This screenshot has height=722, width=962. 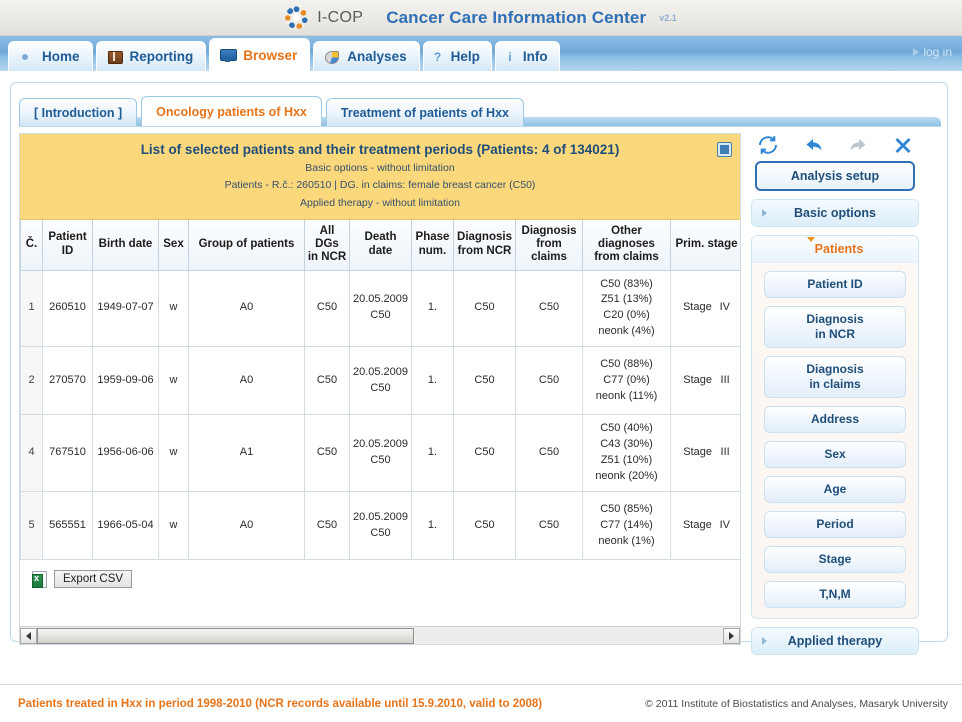 I want to click on sidebar-button-stage: Stage, so click(x=835, y=559).